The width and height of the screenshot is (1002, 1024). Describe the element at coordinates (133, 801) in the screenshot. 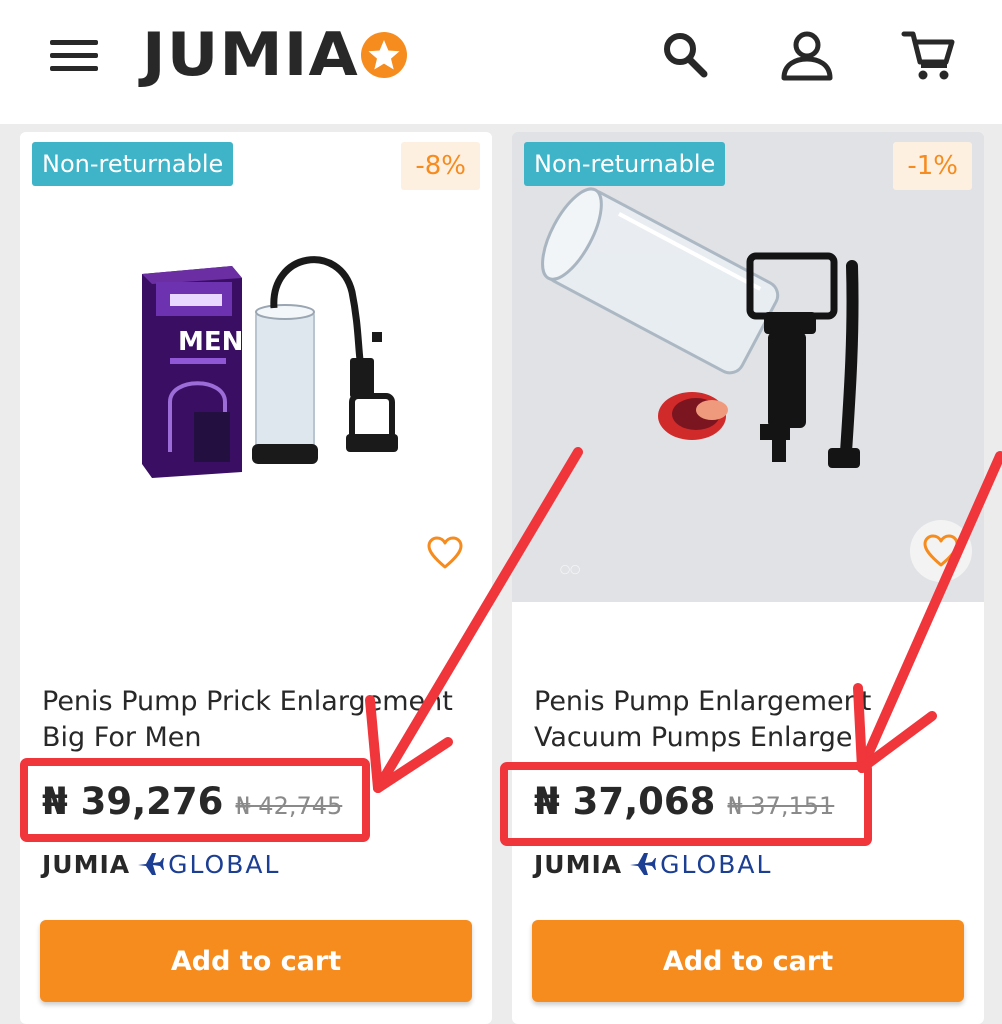

I see `current-price: ₦ 39,276` at that location.